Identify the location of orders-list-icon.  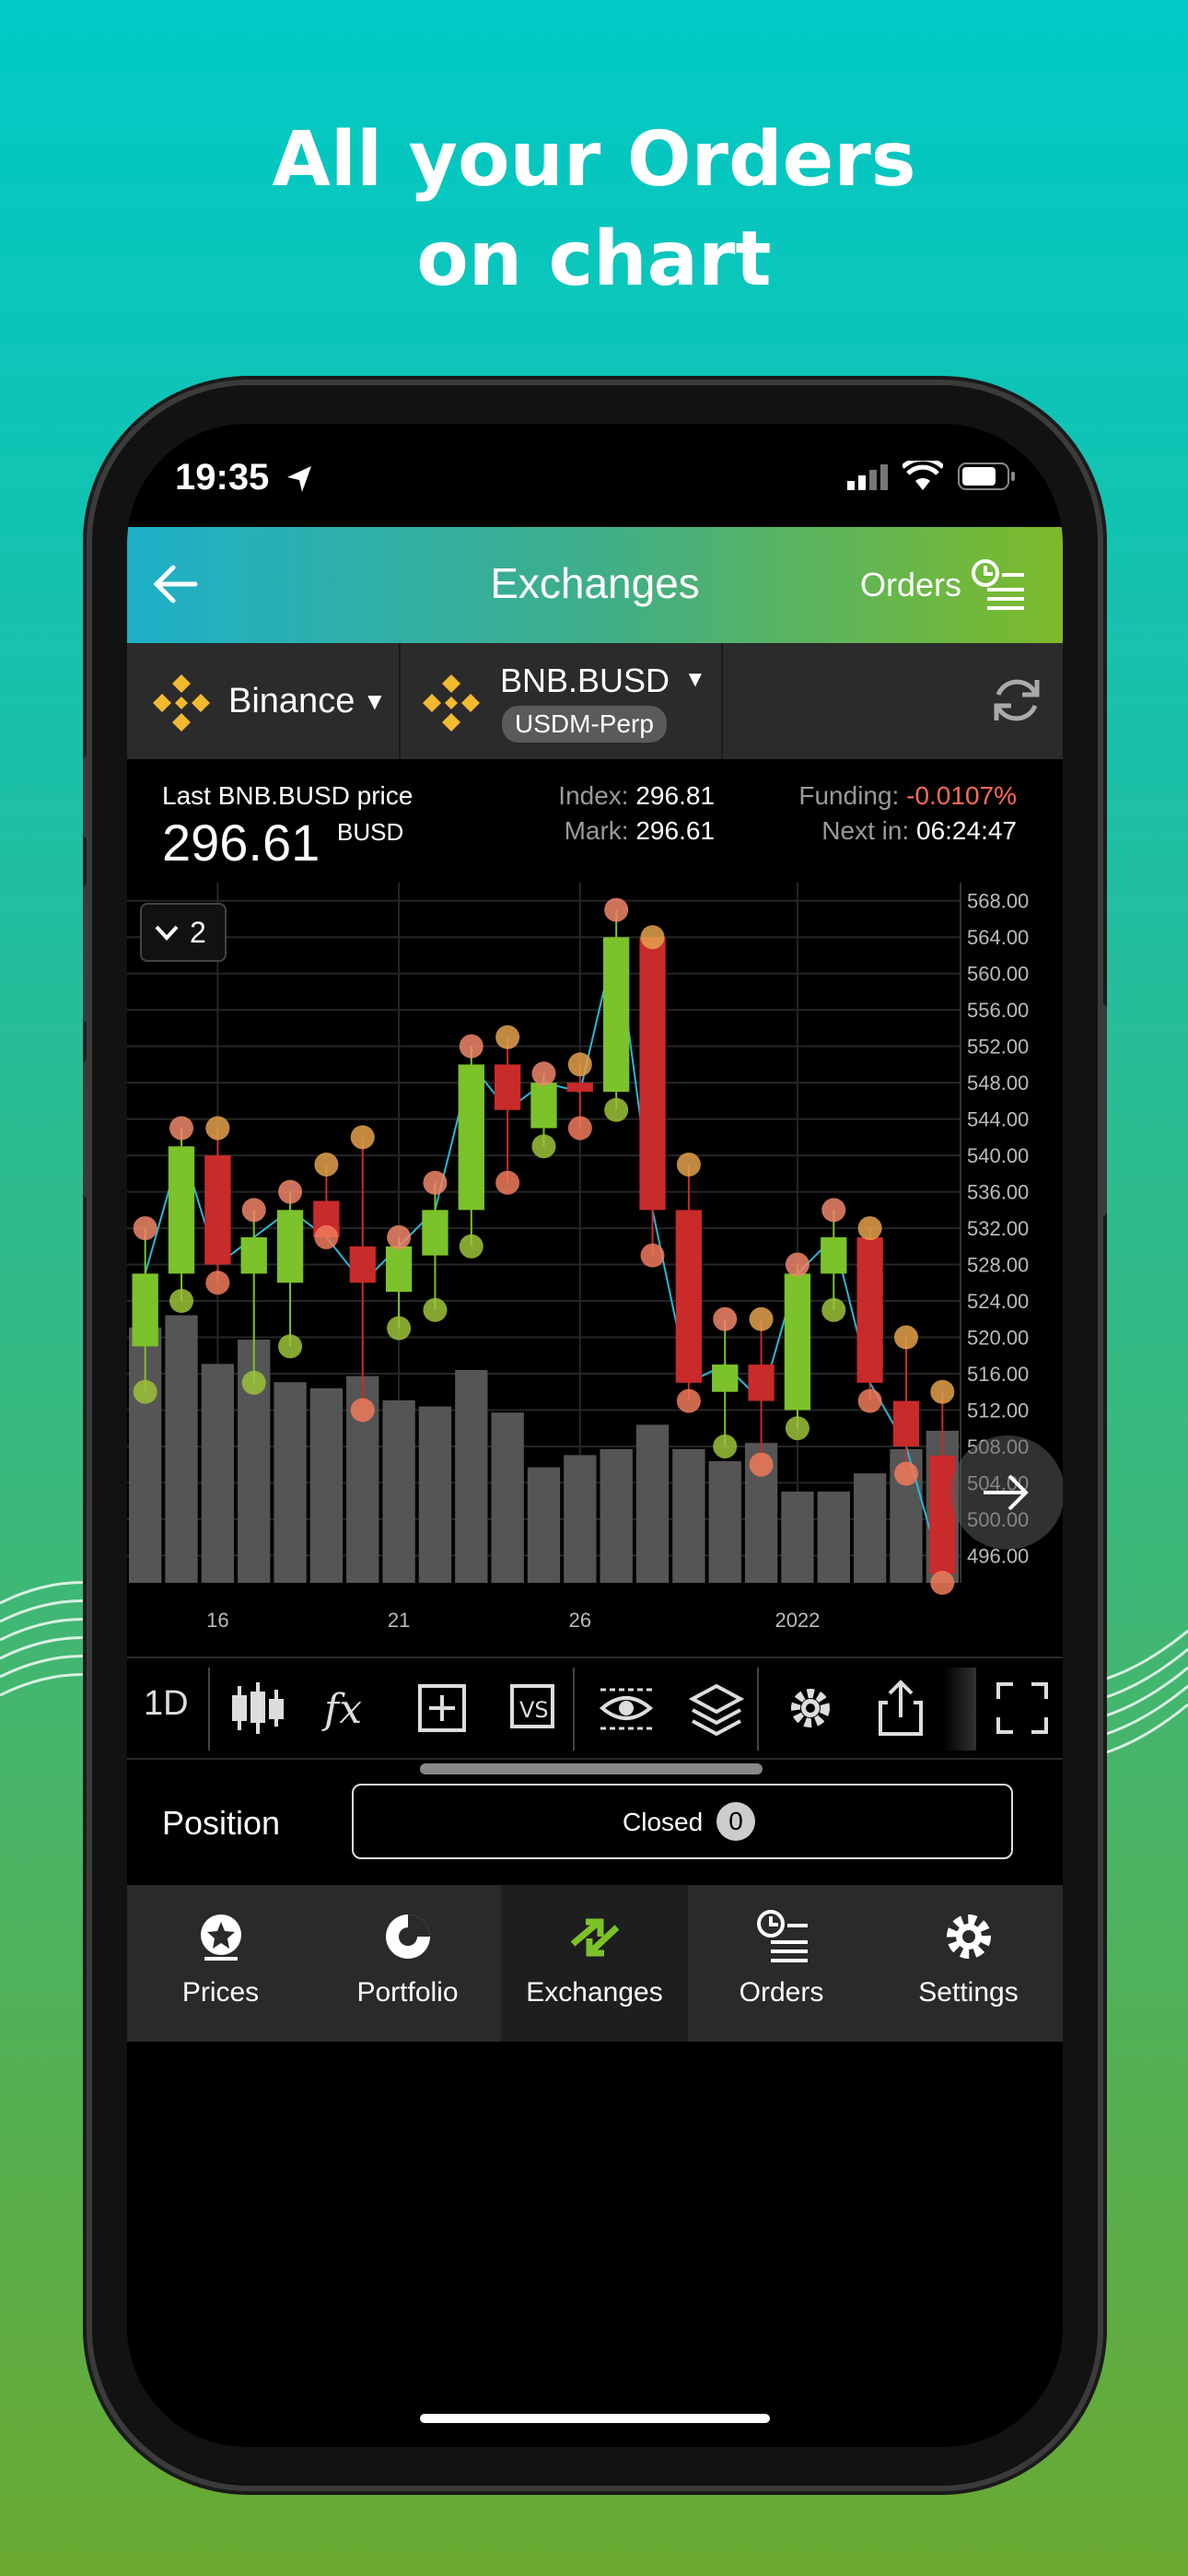
(998, 585).